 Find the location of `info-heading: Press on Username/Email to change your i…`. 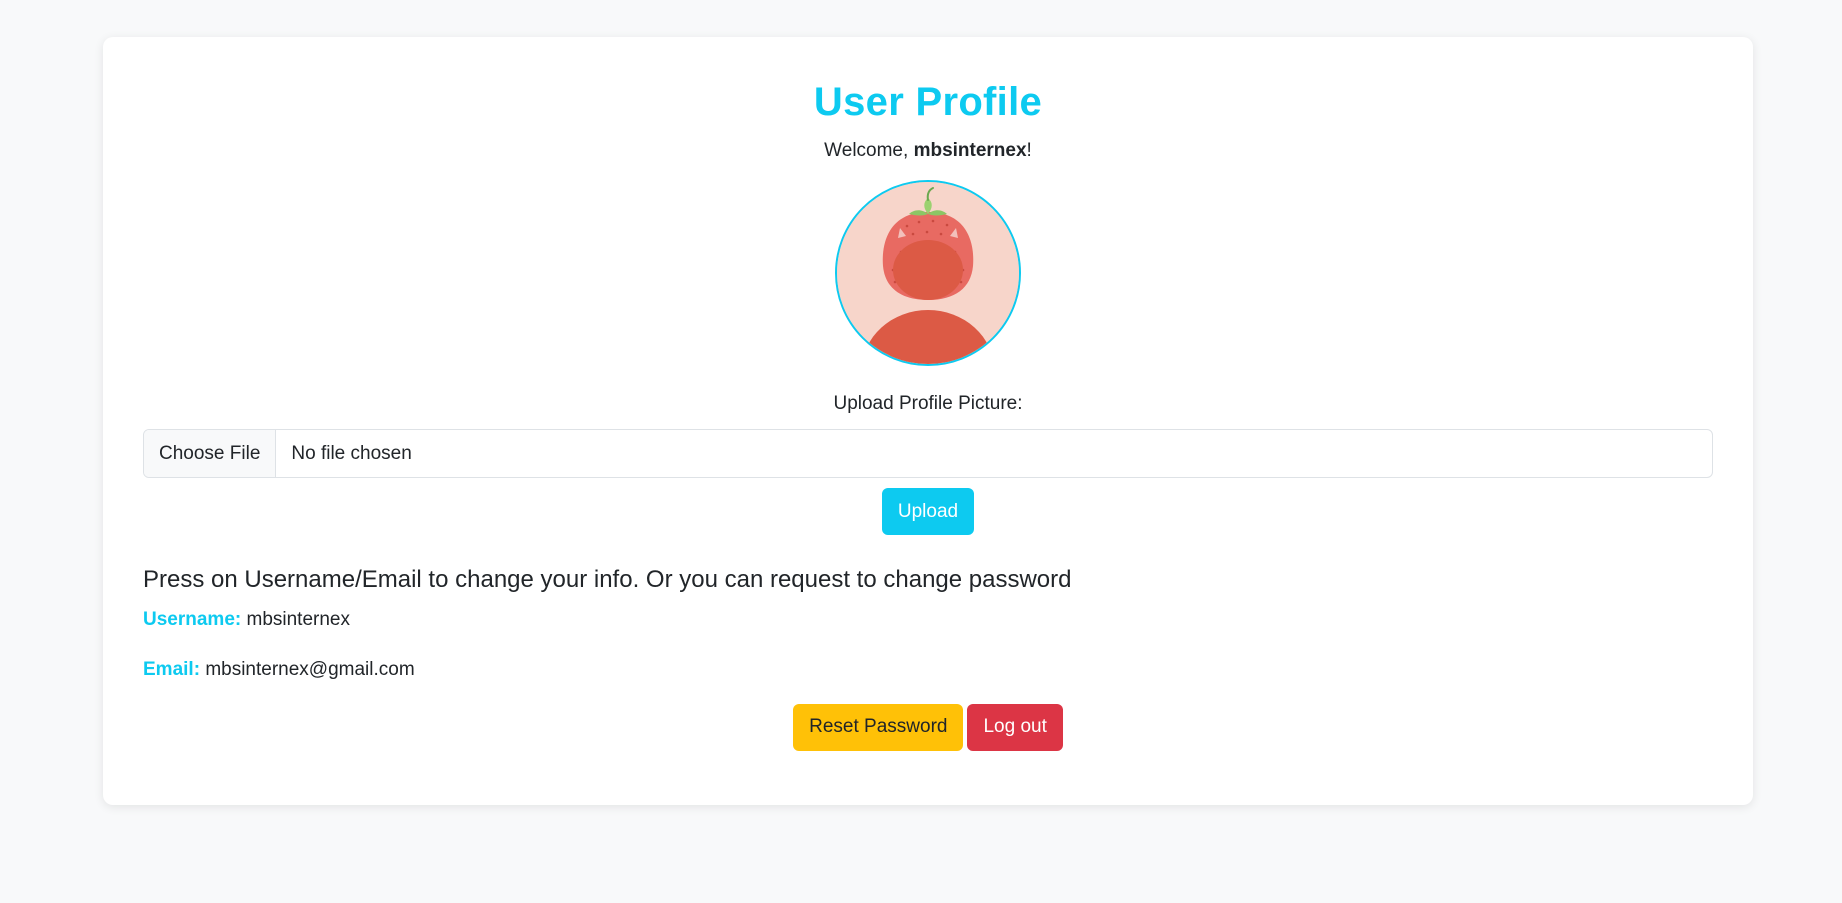

info-heading: Press on Username/Email to change your i… is located at coordinates (607, 580).